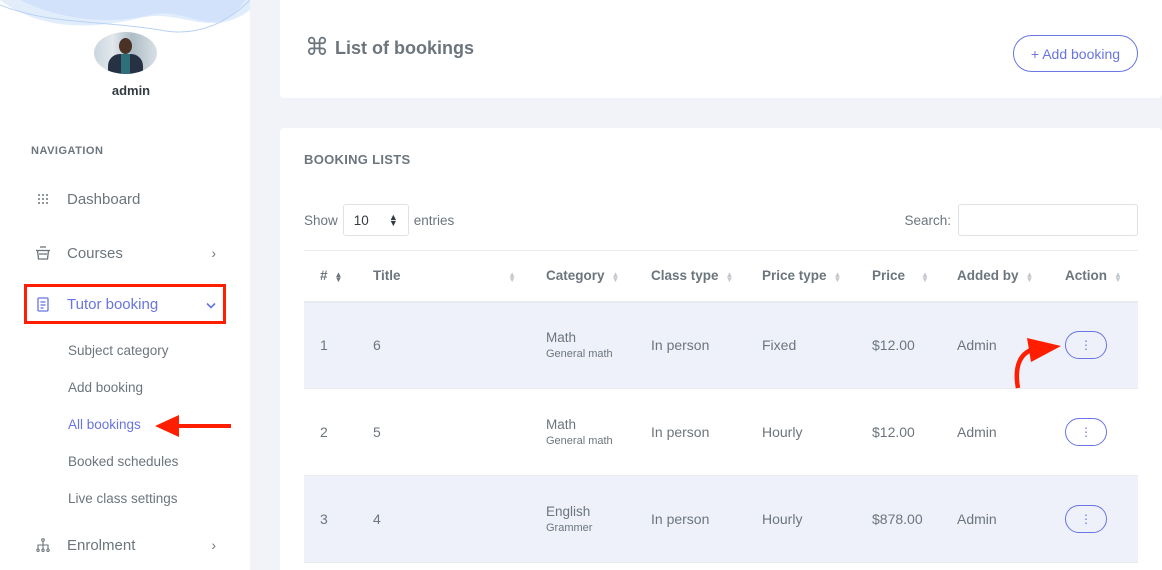 The width and height of the screenshot is (1162, 570). Describe the element at coordinates (123, 461) in the screenshot. I see `sidebar-subitem-booked-schedules: Booked schedules` at that location.